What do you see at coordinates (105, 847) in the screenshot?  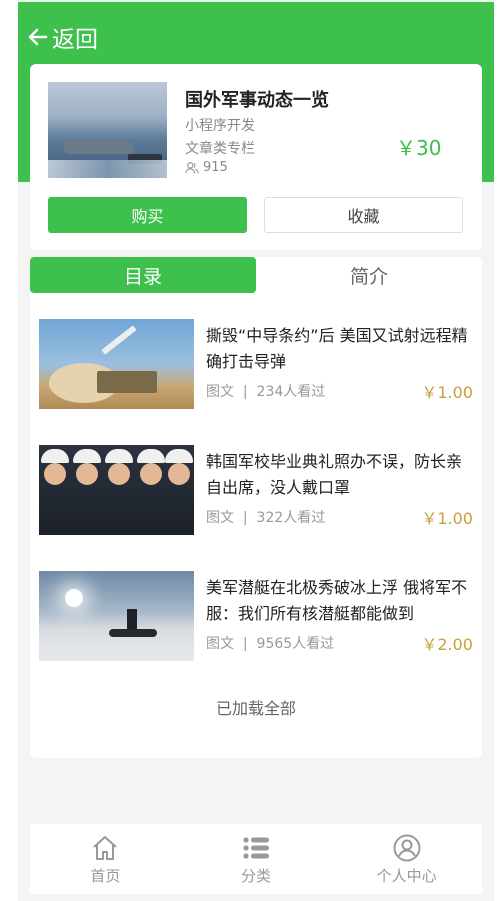 I see `home-icon` at bounding box center [105, 847].